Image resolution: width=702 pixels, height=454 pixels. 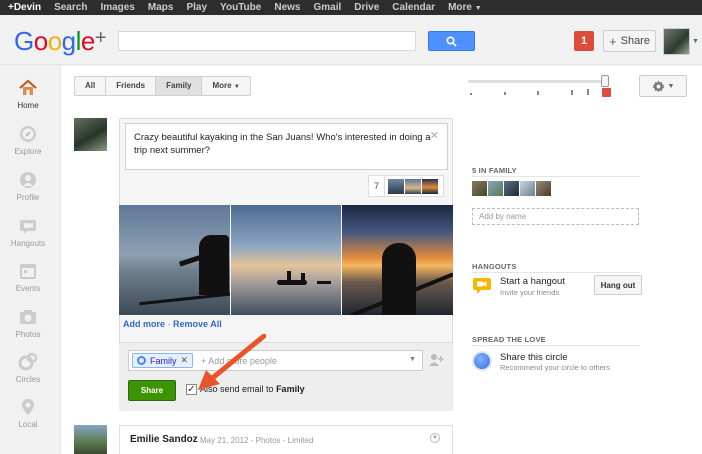 What do you see at coordinates (377, 186) in the screenshot?
I see `photo-count: 7` at bounding box center [377, 186].